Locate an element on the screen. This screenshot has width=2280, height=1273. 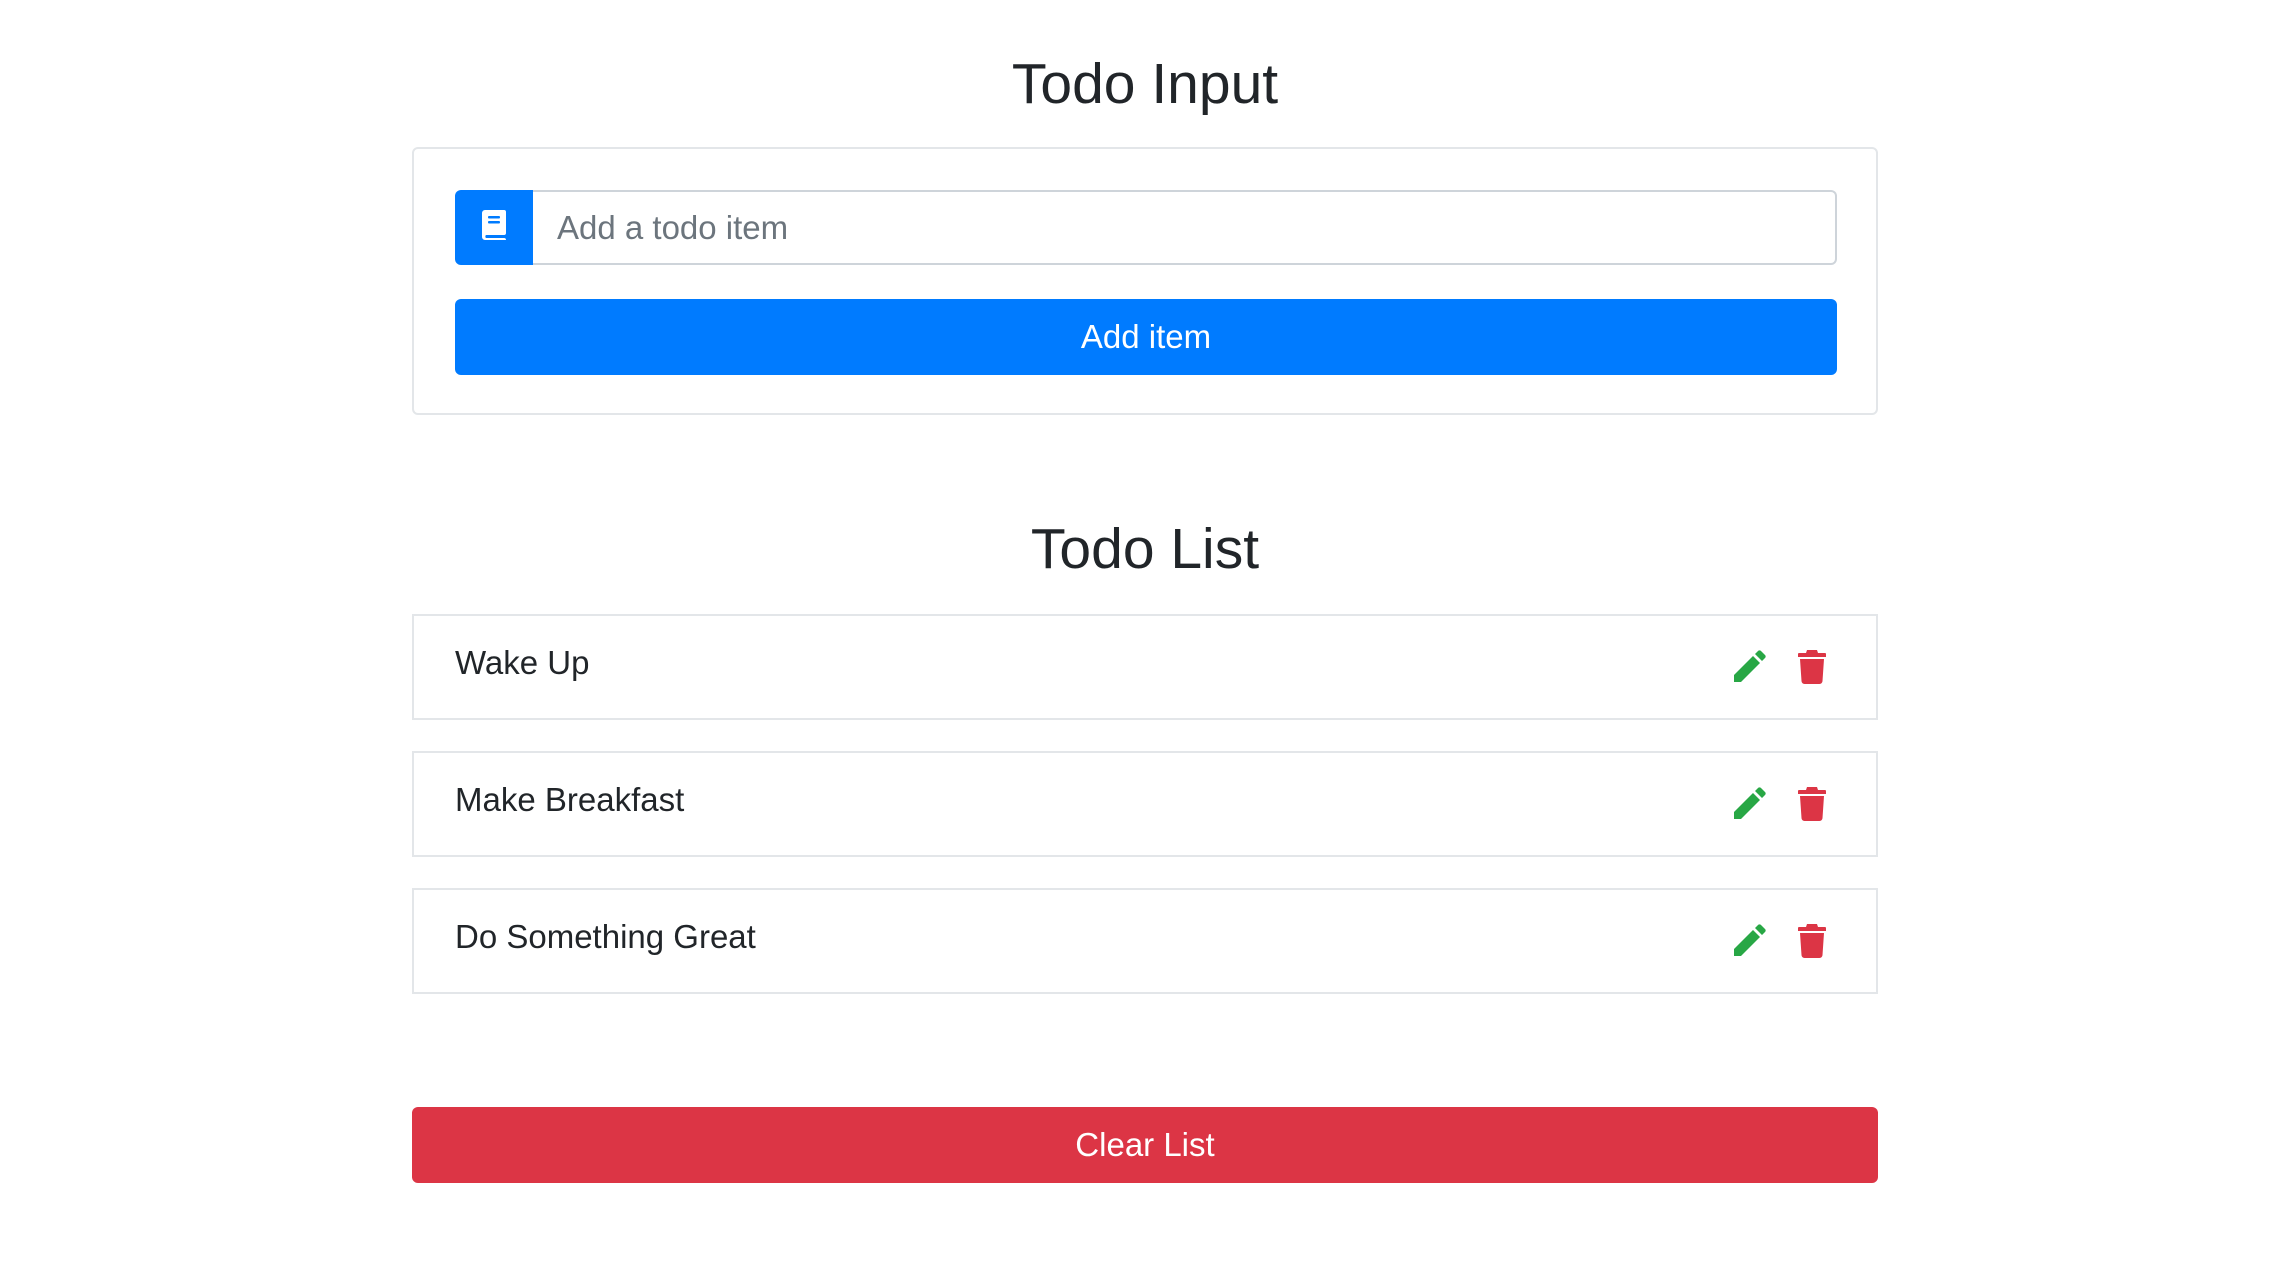
todo-input-group is located at coordinates (1146, 227).